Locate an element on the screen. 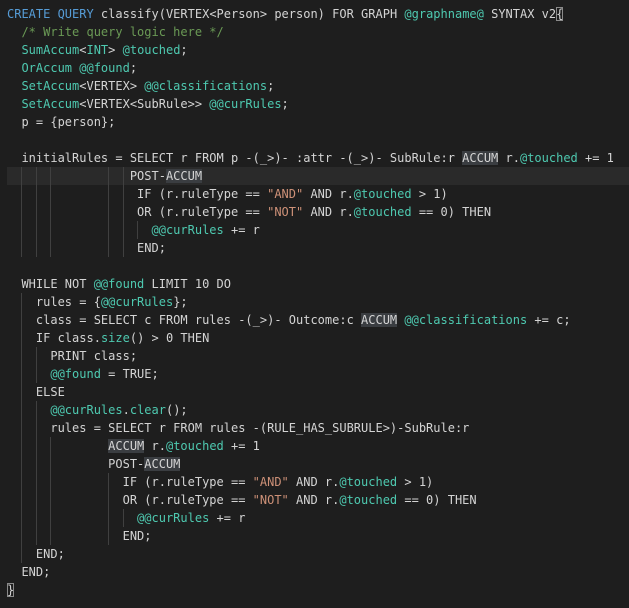 This screenshot has width=629, height=608. code-token: = TRUE; is located at coordinates (129, 374).